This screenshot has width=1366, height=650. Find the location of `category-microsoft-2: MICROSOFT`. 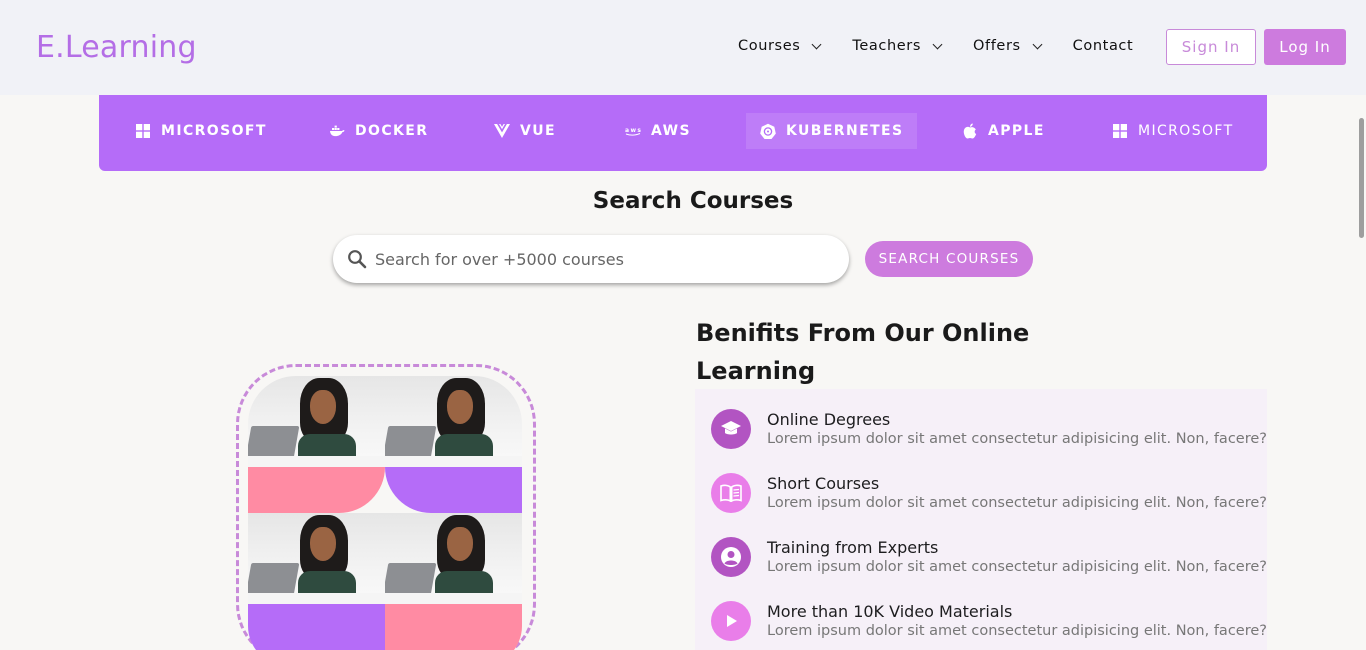

category-microsoft-2: MICROSOFT is located at coordinates (1173, 131).